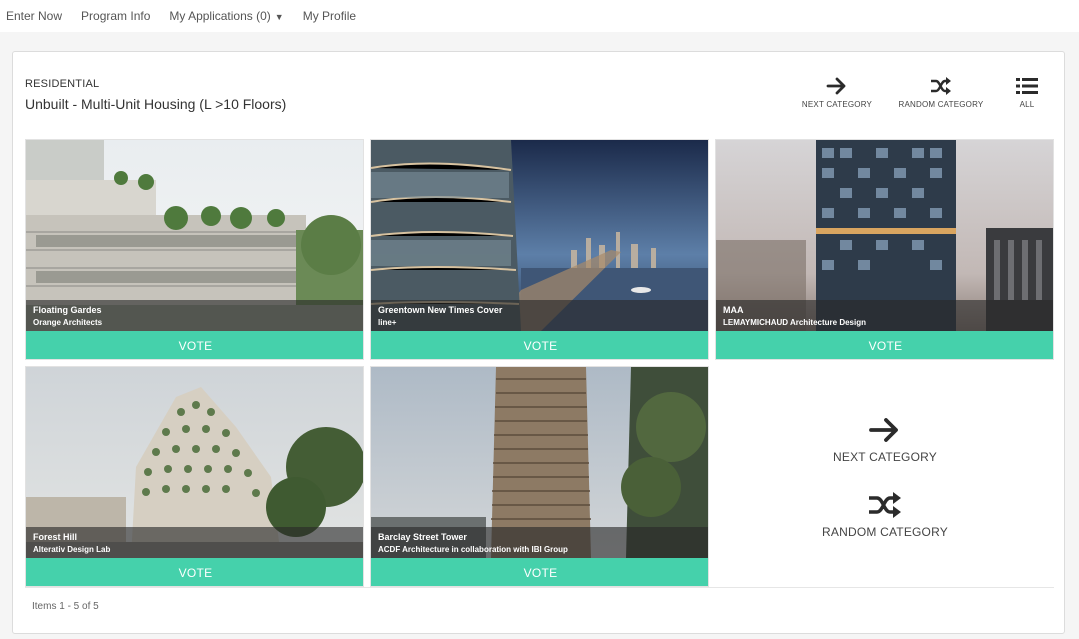 The width and height of the screenshot is (1079, 639). I want to click on next-category-large-button: NEXT CATEGORY, so click(885, 440).